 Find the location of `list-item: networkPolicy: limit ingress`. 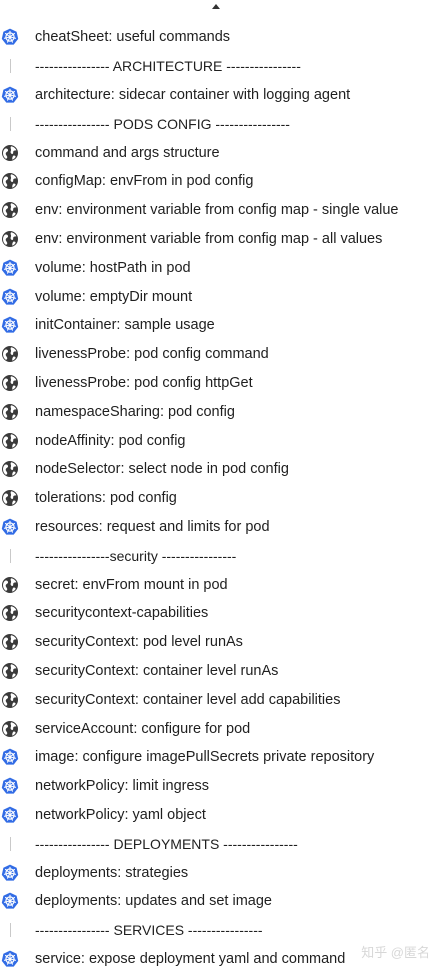

list-item: networkPolicy: limit ingress is located at coordinates (221, 786).